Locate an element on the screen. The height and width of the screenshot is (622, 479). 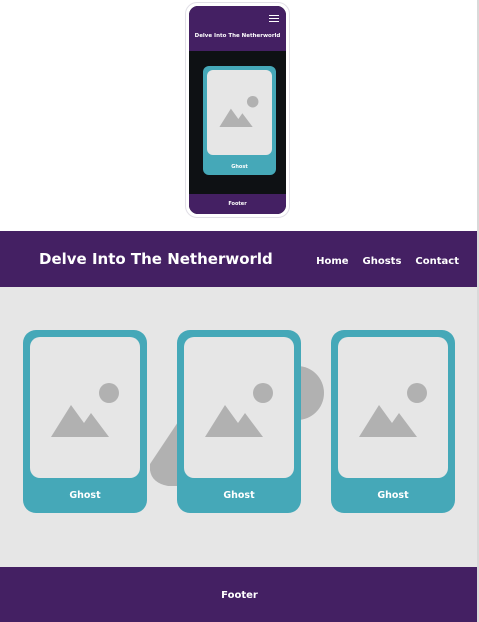
mobile-card-image is located at coordinates (239, 112).